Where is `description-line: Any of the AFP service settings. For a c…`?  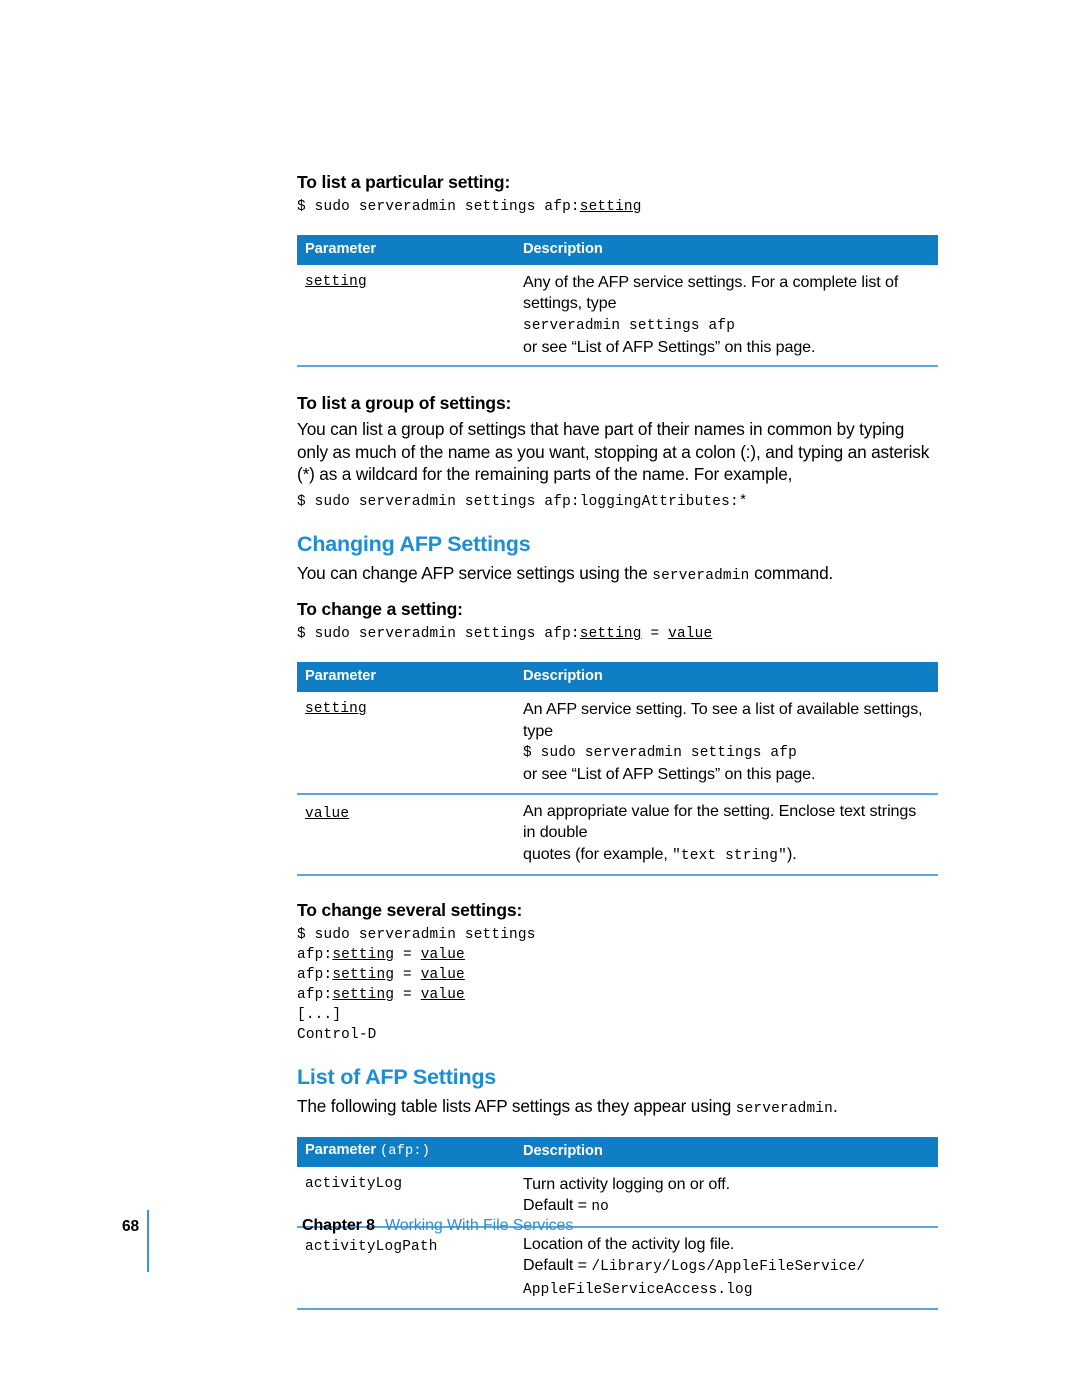 description-line: Any of the AFP service settings. For a c… is located at coordinates (711, 292).